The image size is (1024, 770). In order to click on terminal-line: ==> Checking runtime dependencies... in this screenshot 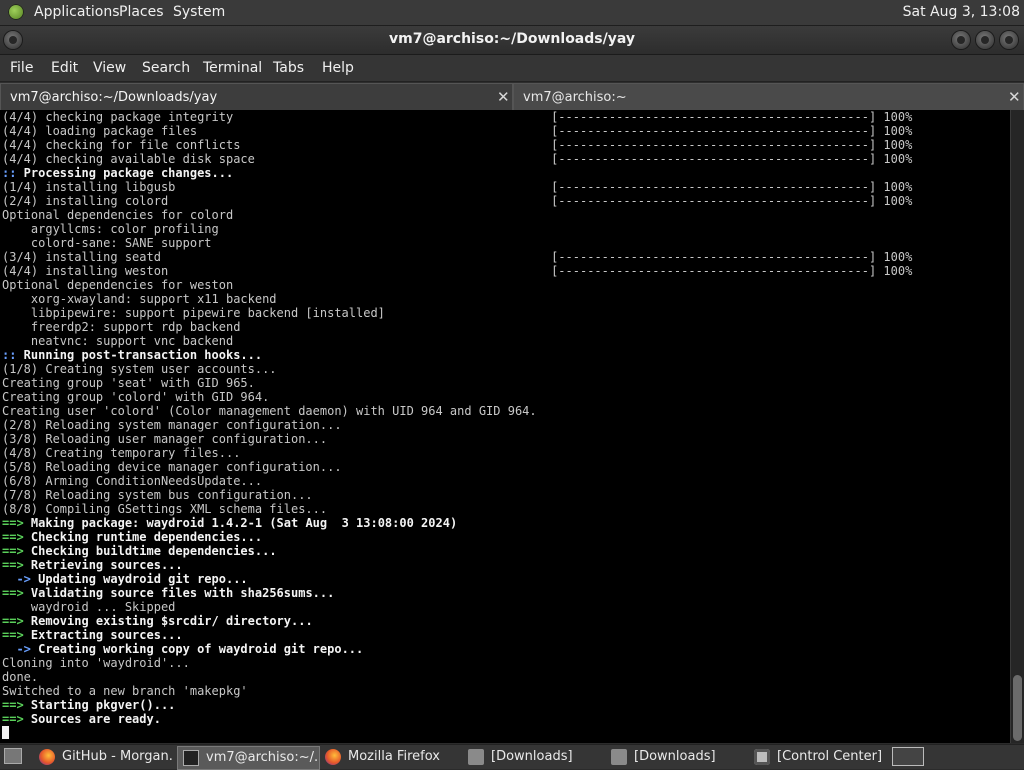, I will do `click(457, 537)`.